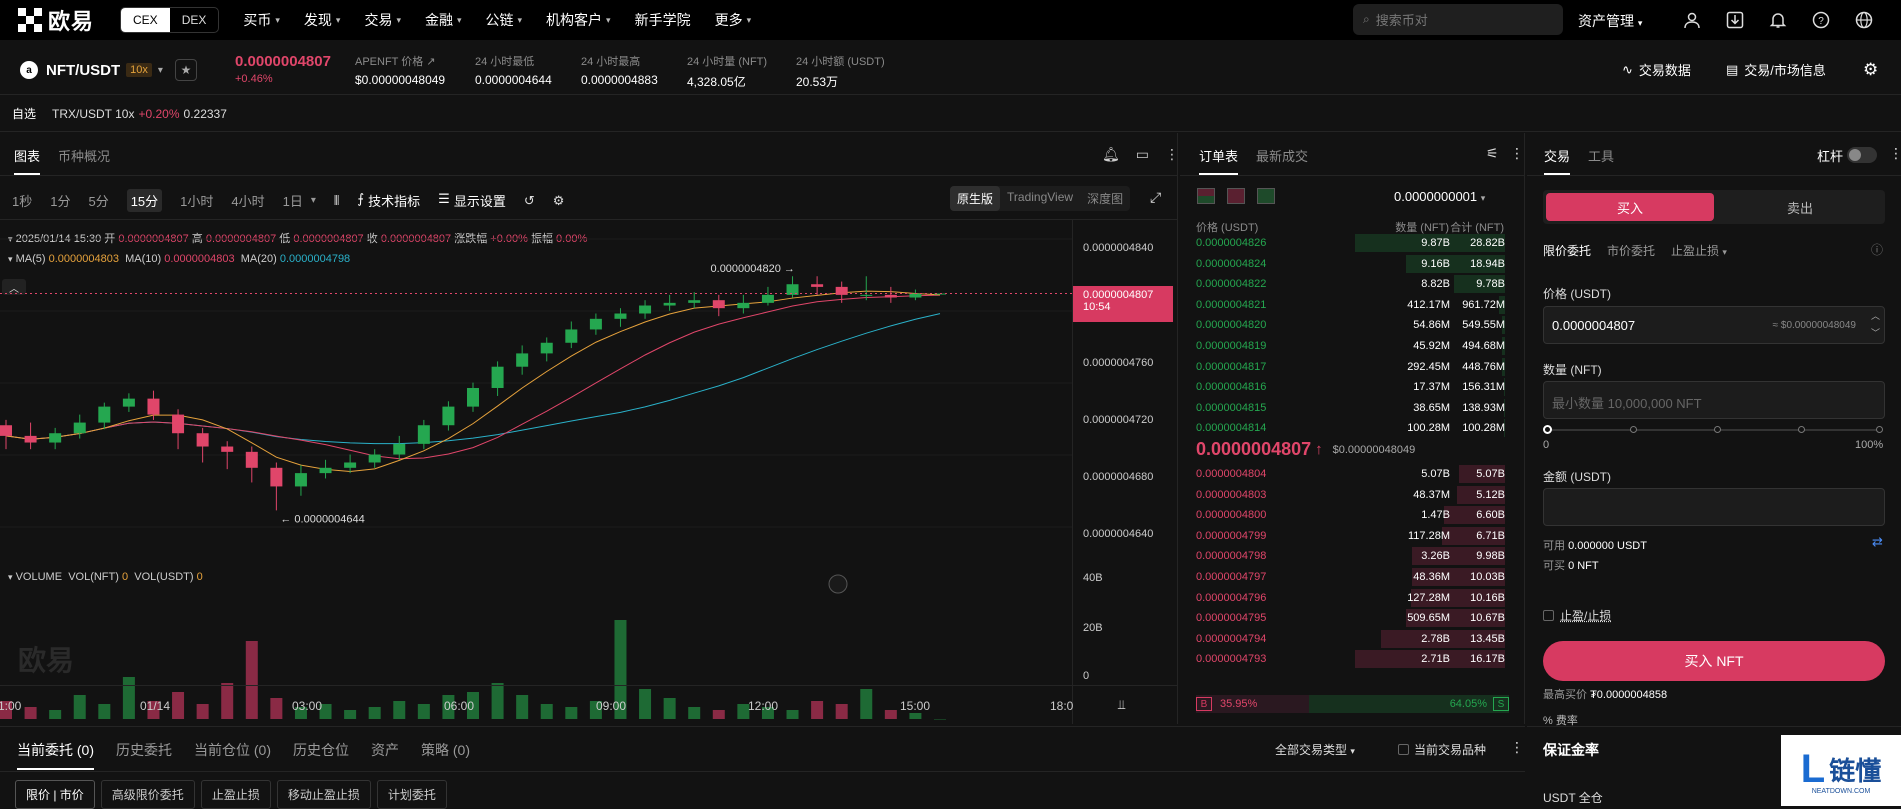  What do you see at coordinates (1352, 474) in the screenshot?
I see `bid-row: 0.0000004804 5.07B 5.07B` at bounding box center [1352, 474].